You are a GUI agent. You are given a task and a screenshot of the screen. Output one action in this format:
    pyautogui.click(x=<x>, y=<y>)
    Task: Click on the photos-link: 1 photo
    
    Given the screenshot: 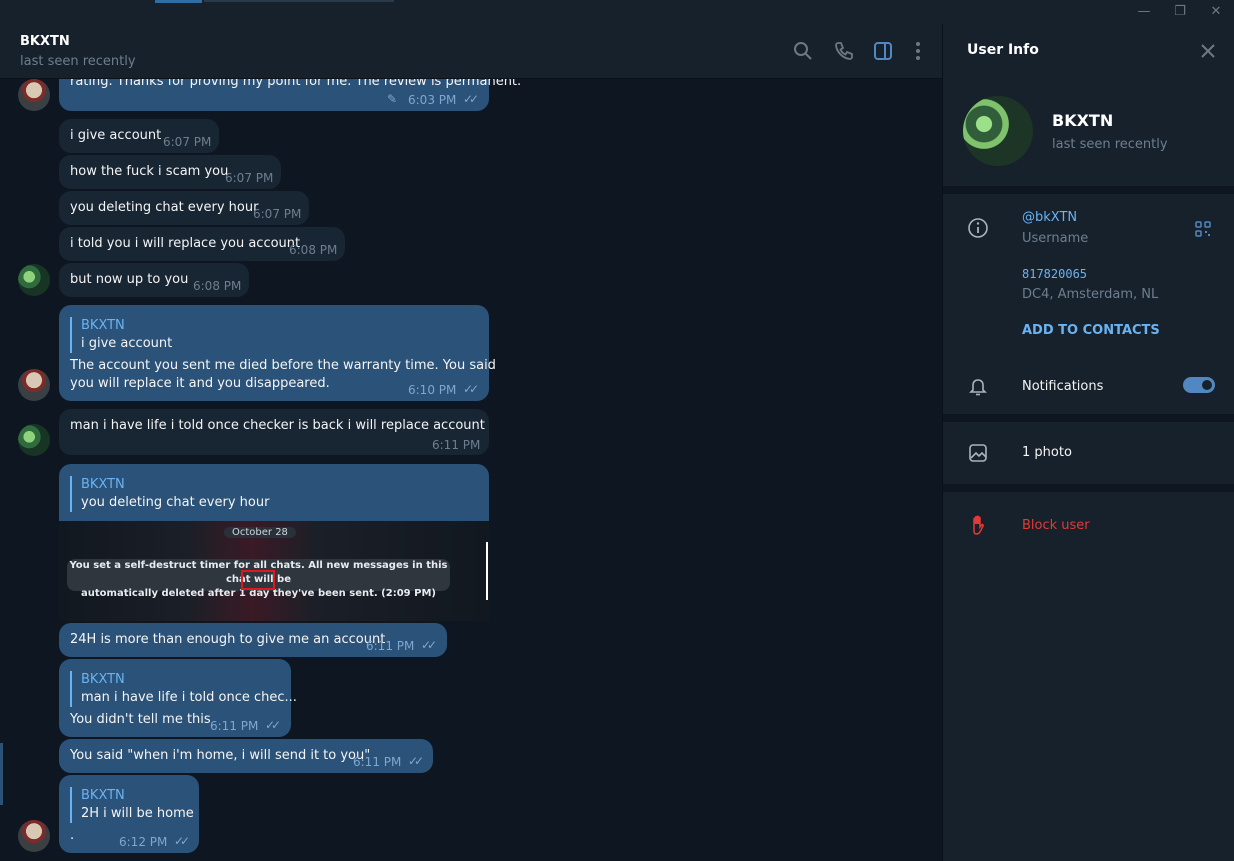 What is the action you would take?
    pyautogui.click(x=1047, y=452)
    